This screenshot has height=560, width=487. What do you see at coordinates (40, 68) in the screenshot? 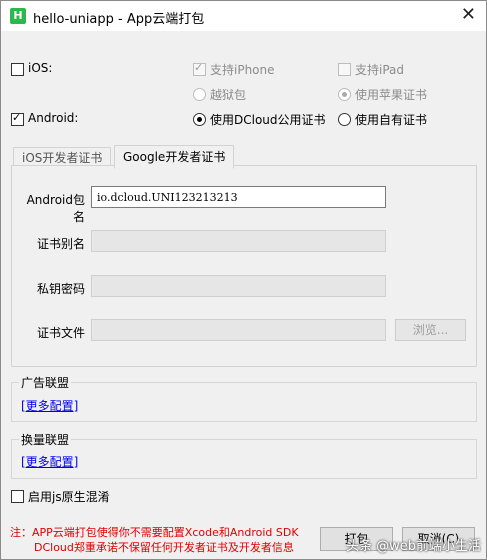
I see `ios-label: iOS:` at bounding box center [40, 68].